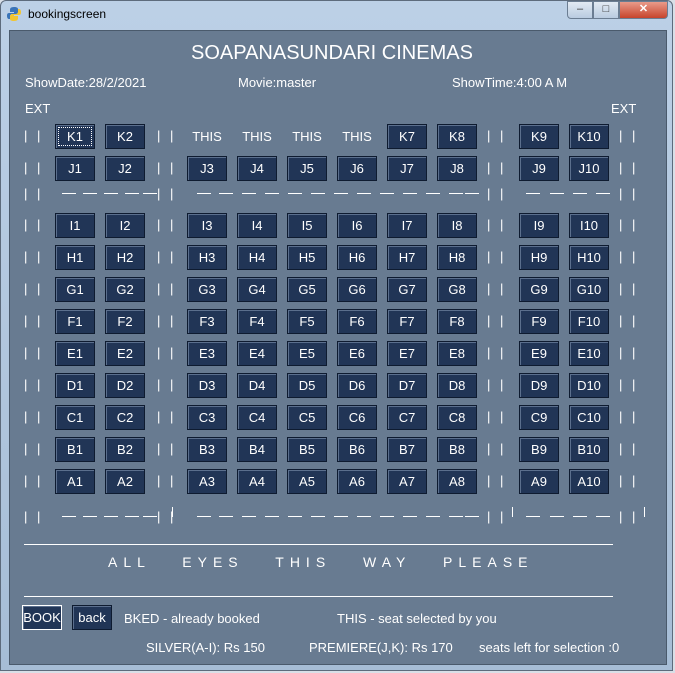  What do you see at coordinates (207, 353) in the screenshot?
I see `seat-e3: E3` at bounding box center [207, 353].